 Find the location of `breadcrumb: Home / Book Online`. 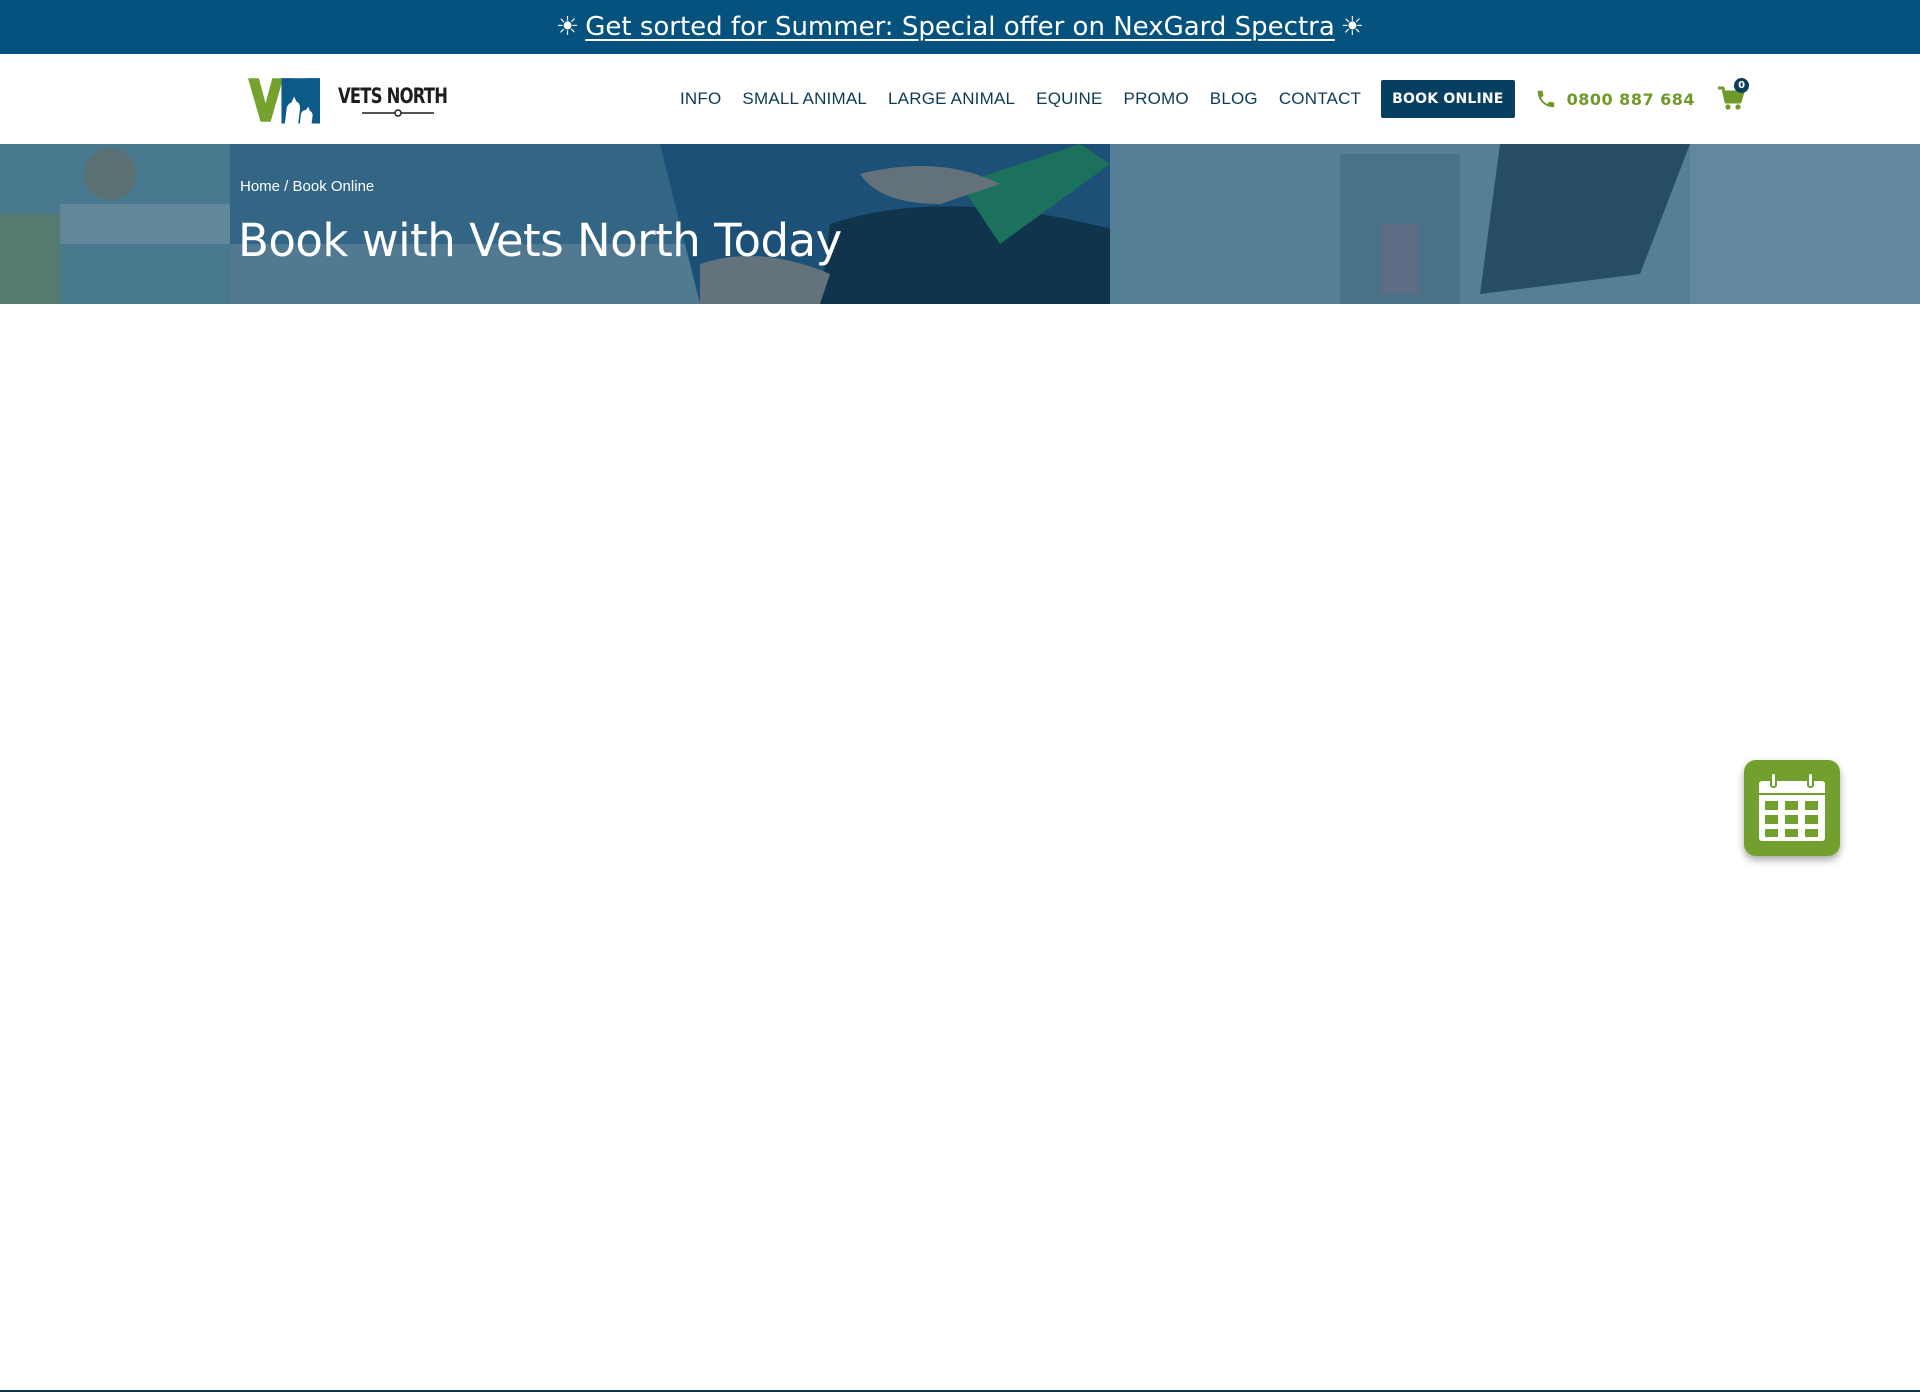

breadcrumb: Home / Book Online is located at coordinates (307, 186).